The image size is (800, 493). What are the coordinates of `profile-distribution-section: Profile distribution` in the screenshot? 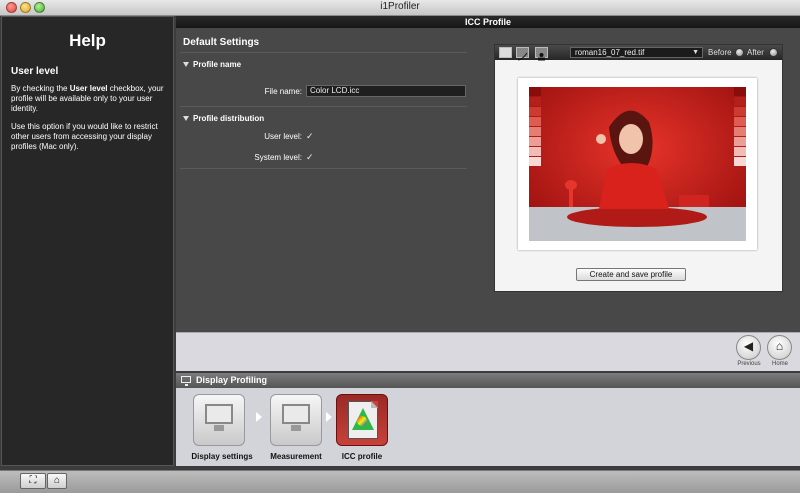 It's located at (223, 118).